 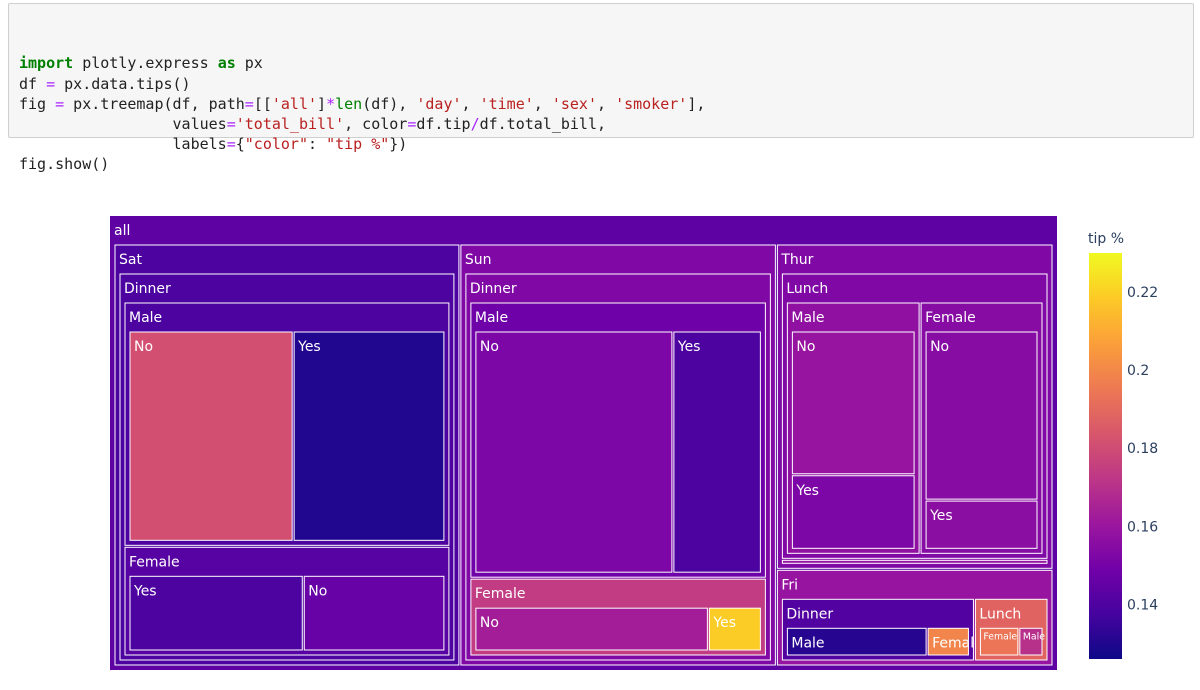 I want to click on treemap-label: Thur, so click(x=796, y=260).